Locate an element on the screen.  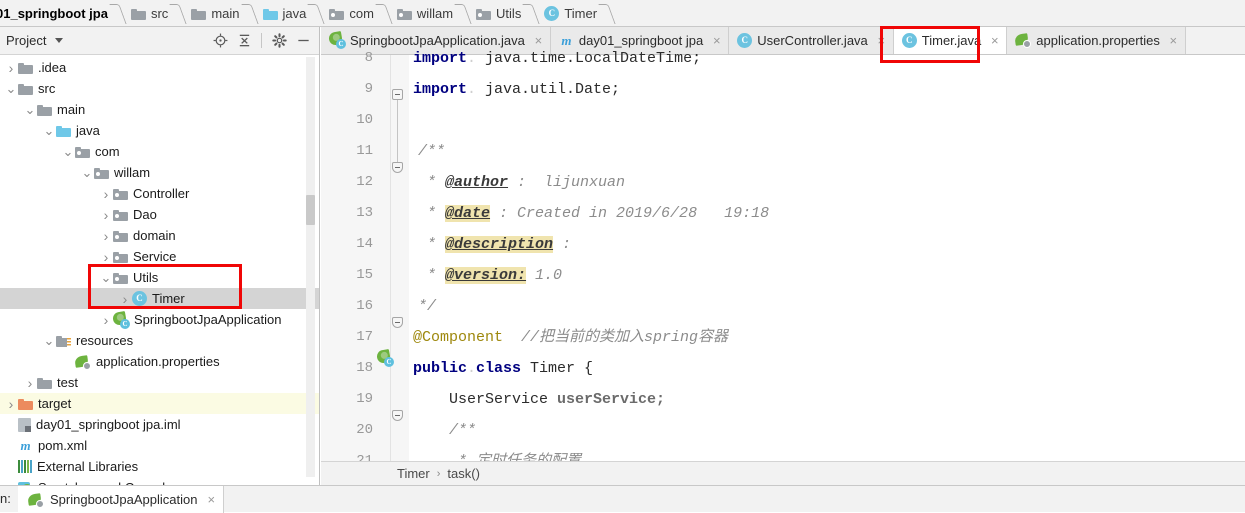
line-number: 11 is located at coordinates (364, 151).